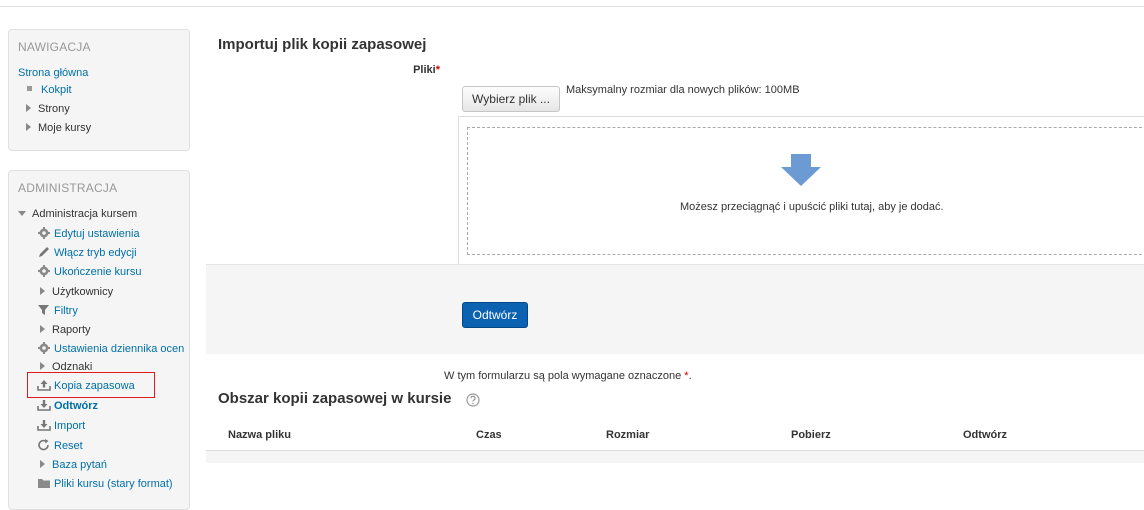  Describe the element at coordinates (53, 73) in the screenshot. I see `nav-home-link: Strona główna` at that location.